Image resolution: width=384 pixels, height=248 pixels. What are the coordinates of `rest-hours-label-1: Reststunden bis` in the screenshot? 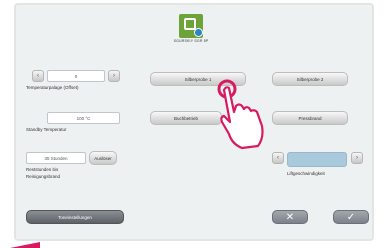 It's located at (42, 169).